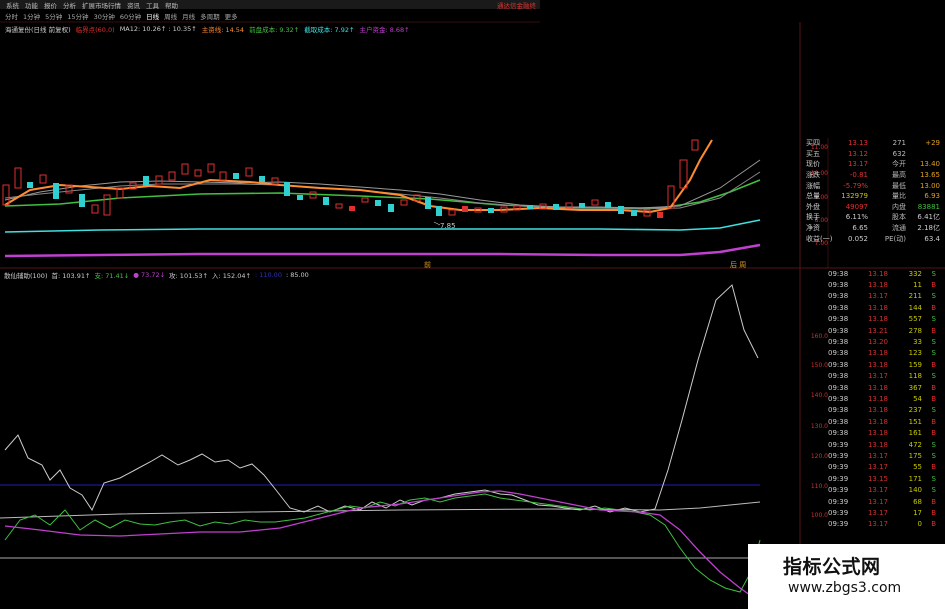 The image size is (945, 609). What do you see at coordinates (819, 365) in the screenshot?
I see `ind-tick: 150.0` at bounding box center [819, 365].